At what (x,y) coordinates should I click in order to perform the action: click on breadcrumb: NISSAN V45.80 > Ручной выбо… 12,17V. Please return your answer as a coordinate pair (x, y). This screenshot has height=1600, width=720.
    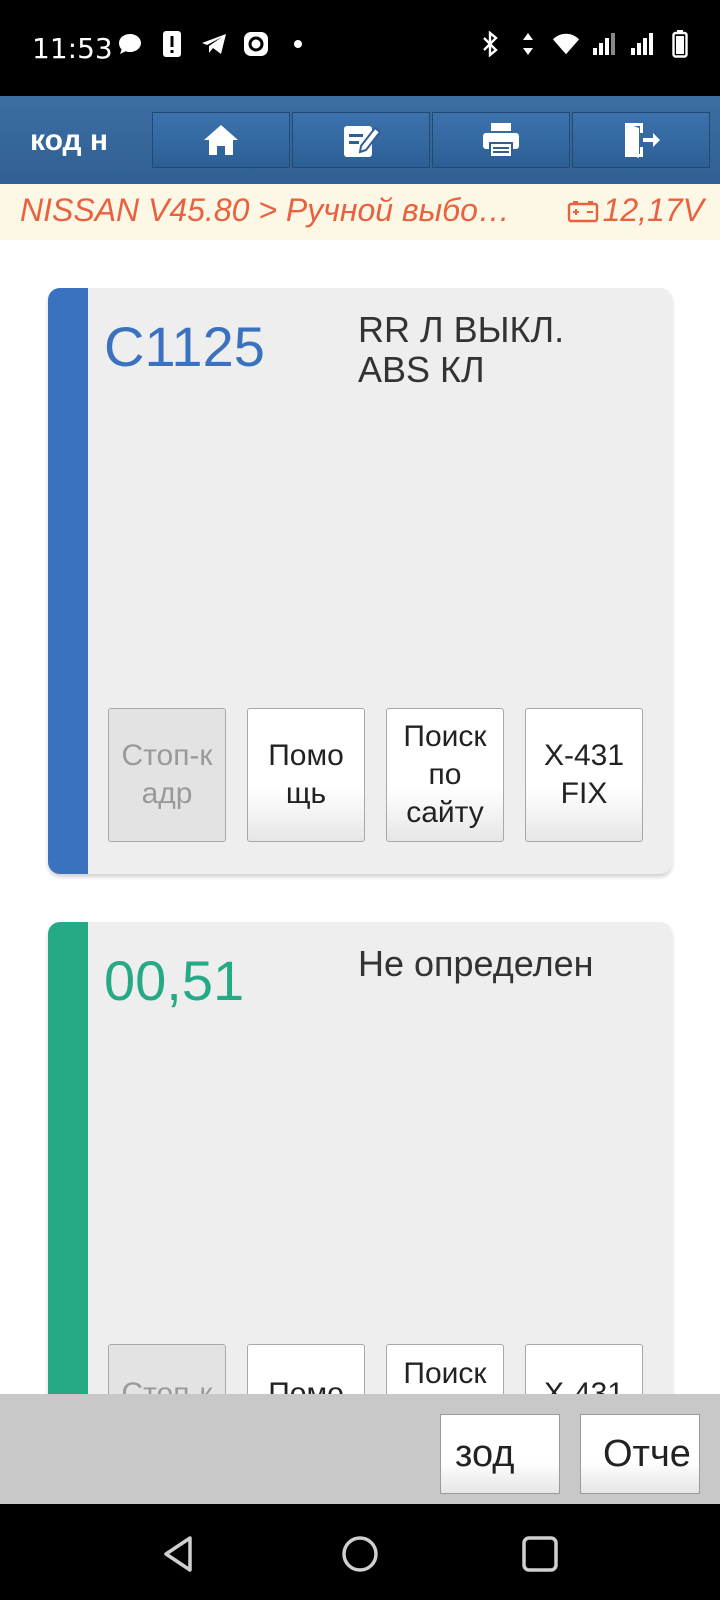
    Looking at the image, I should click on (360, 212).